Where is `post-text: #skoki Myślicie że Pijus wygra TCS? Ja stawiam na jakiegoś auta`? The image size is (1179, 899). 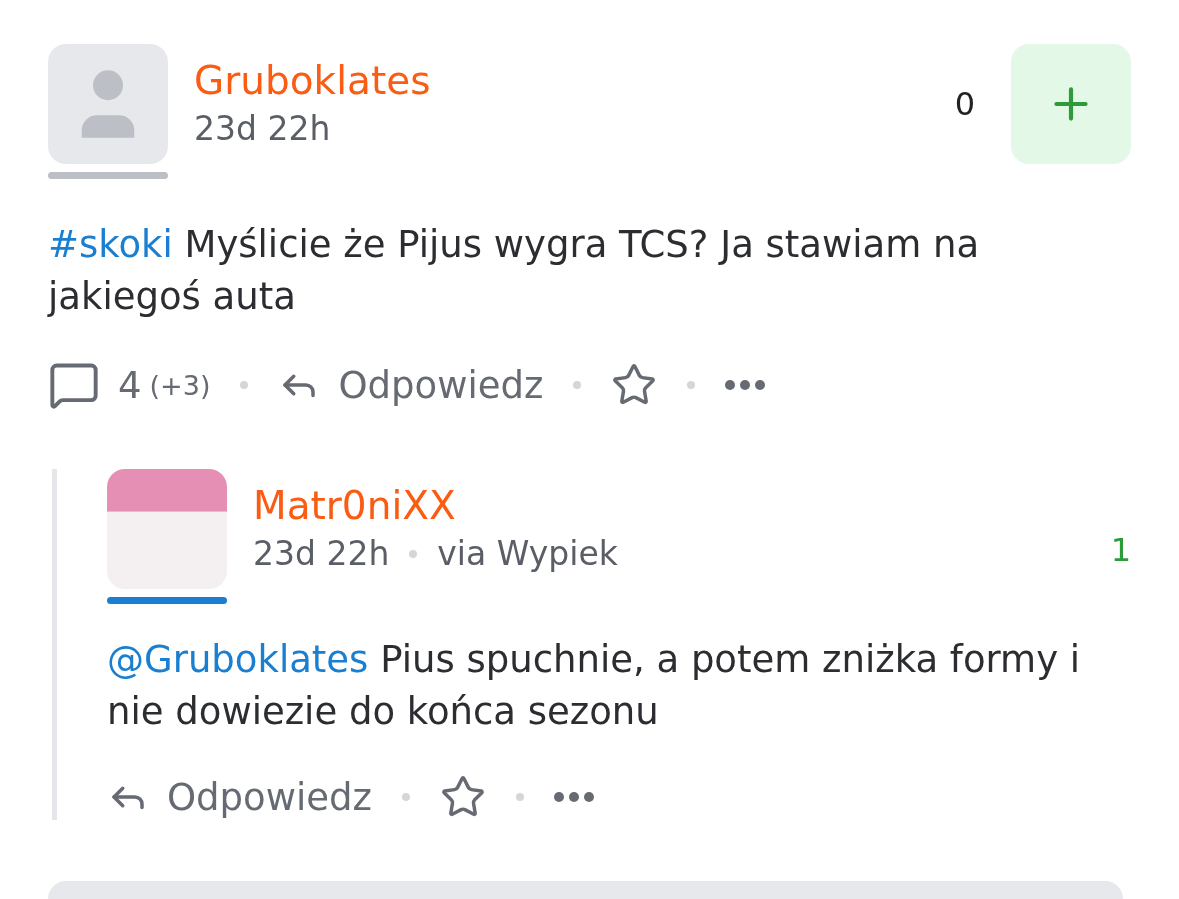 post-text: #skoki Myślicie że Pijus wygra TCS? Ja stawiam na jakiegoś auta is located at coordinates (514, 271).